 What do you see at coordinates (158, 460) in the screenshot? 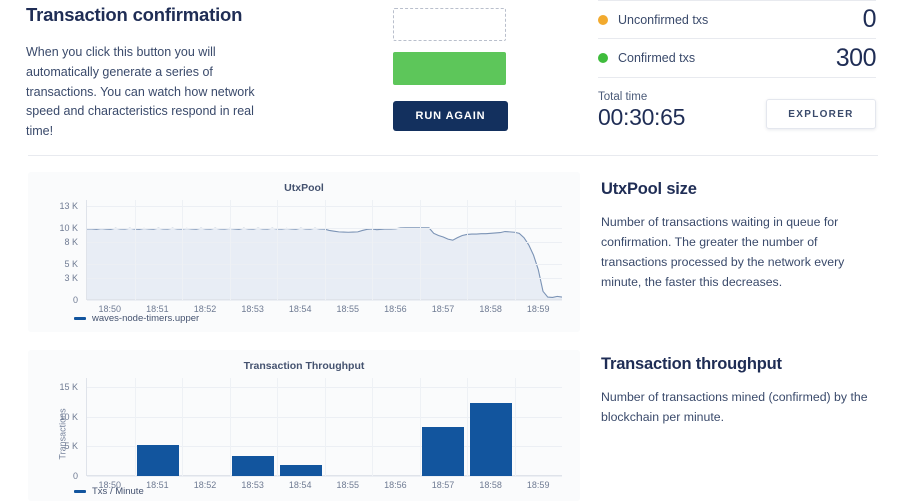
I see `bar-18:51` at bounding box center [158, 460].